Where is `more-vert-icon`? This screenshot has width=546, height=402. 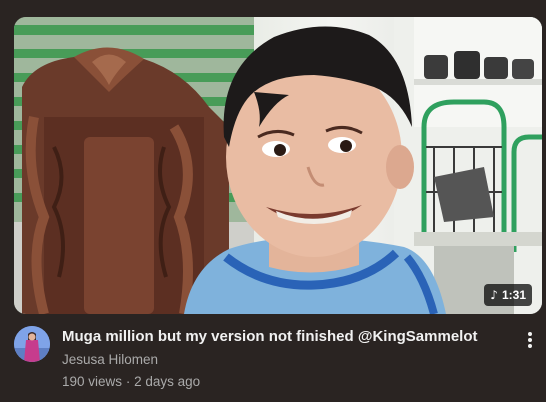
more-vert-icon is located at coordinates (530, 340).